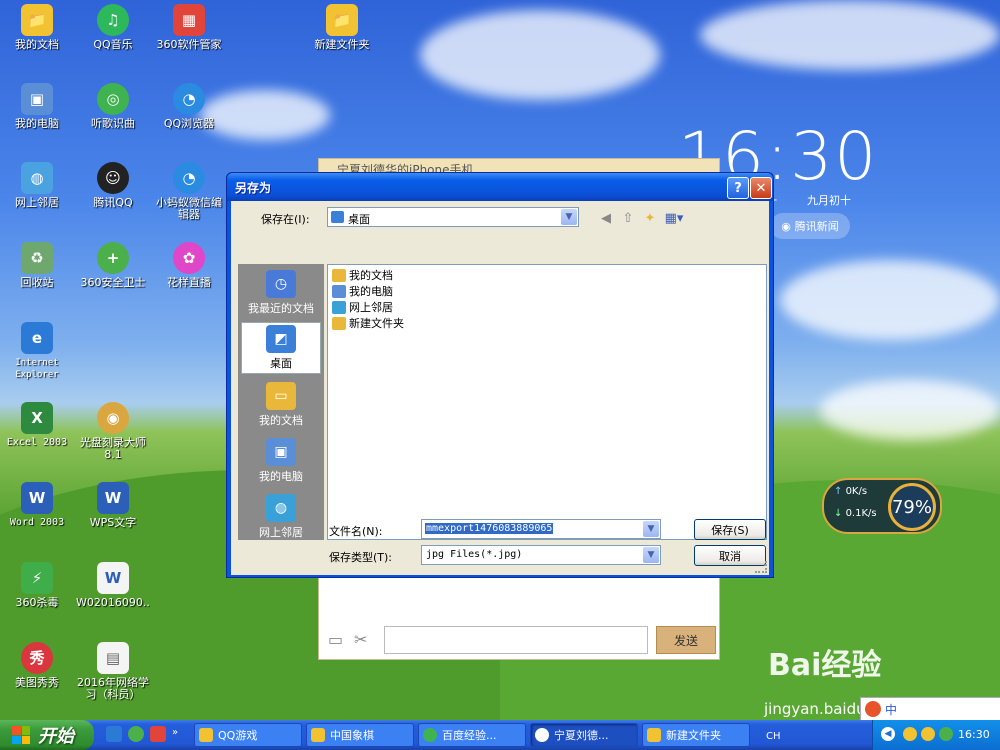 This screenshot has width=1000, height=750. I want to click on apps-quicklaunch-icon, so click(158, 734).